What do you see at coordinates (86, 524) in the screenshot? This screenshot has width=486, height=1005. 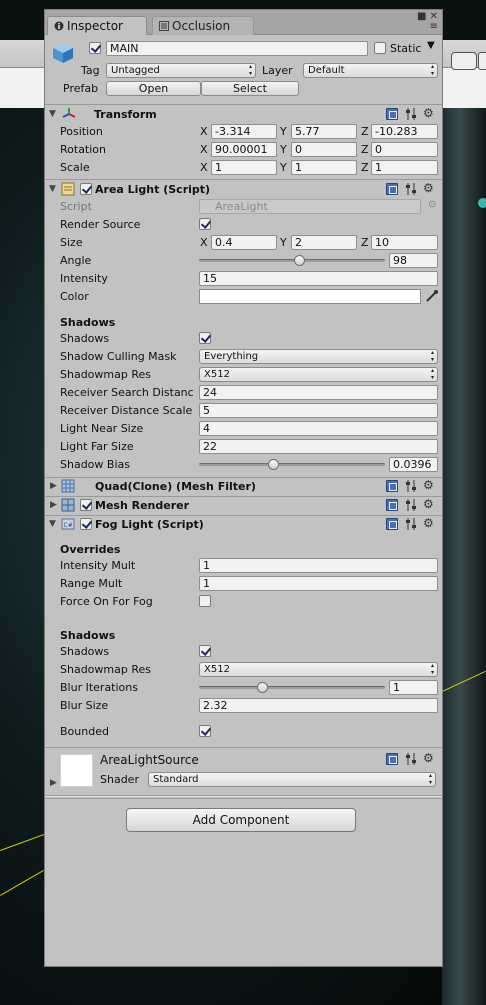 I see `fog-light-enabled-checkbox` at bounding box center [86, 524].